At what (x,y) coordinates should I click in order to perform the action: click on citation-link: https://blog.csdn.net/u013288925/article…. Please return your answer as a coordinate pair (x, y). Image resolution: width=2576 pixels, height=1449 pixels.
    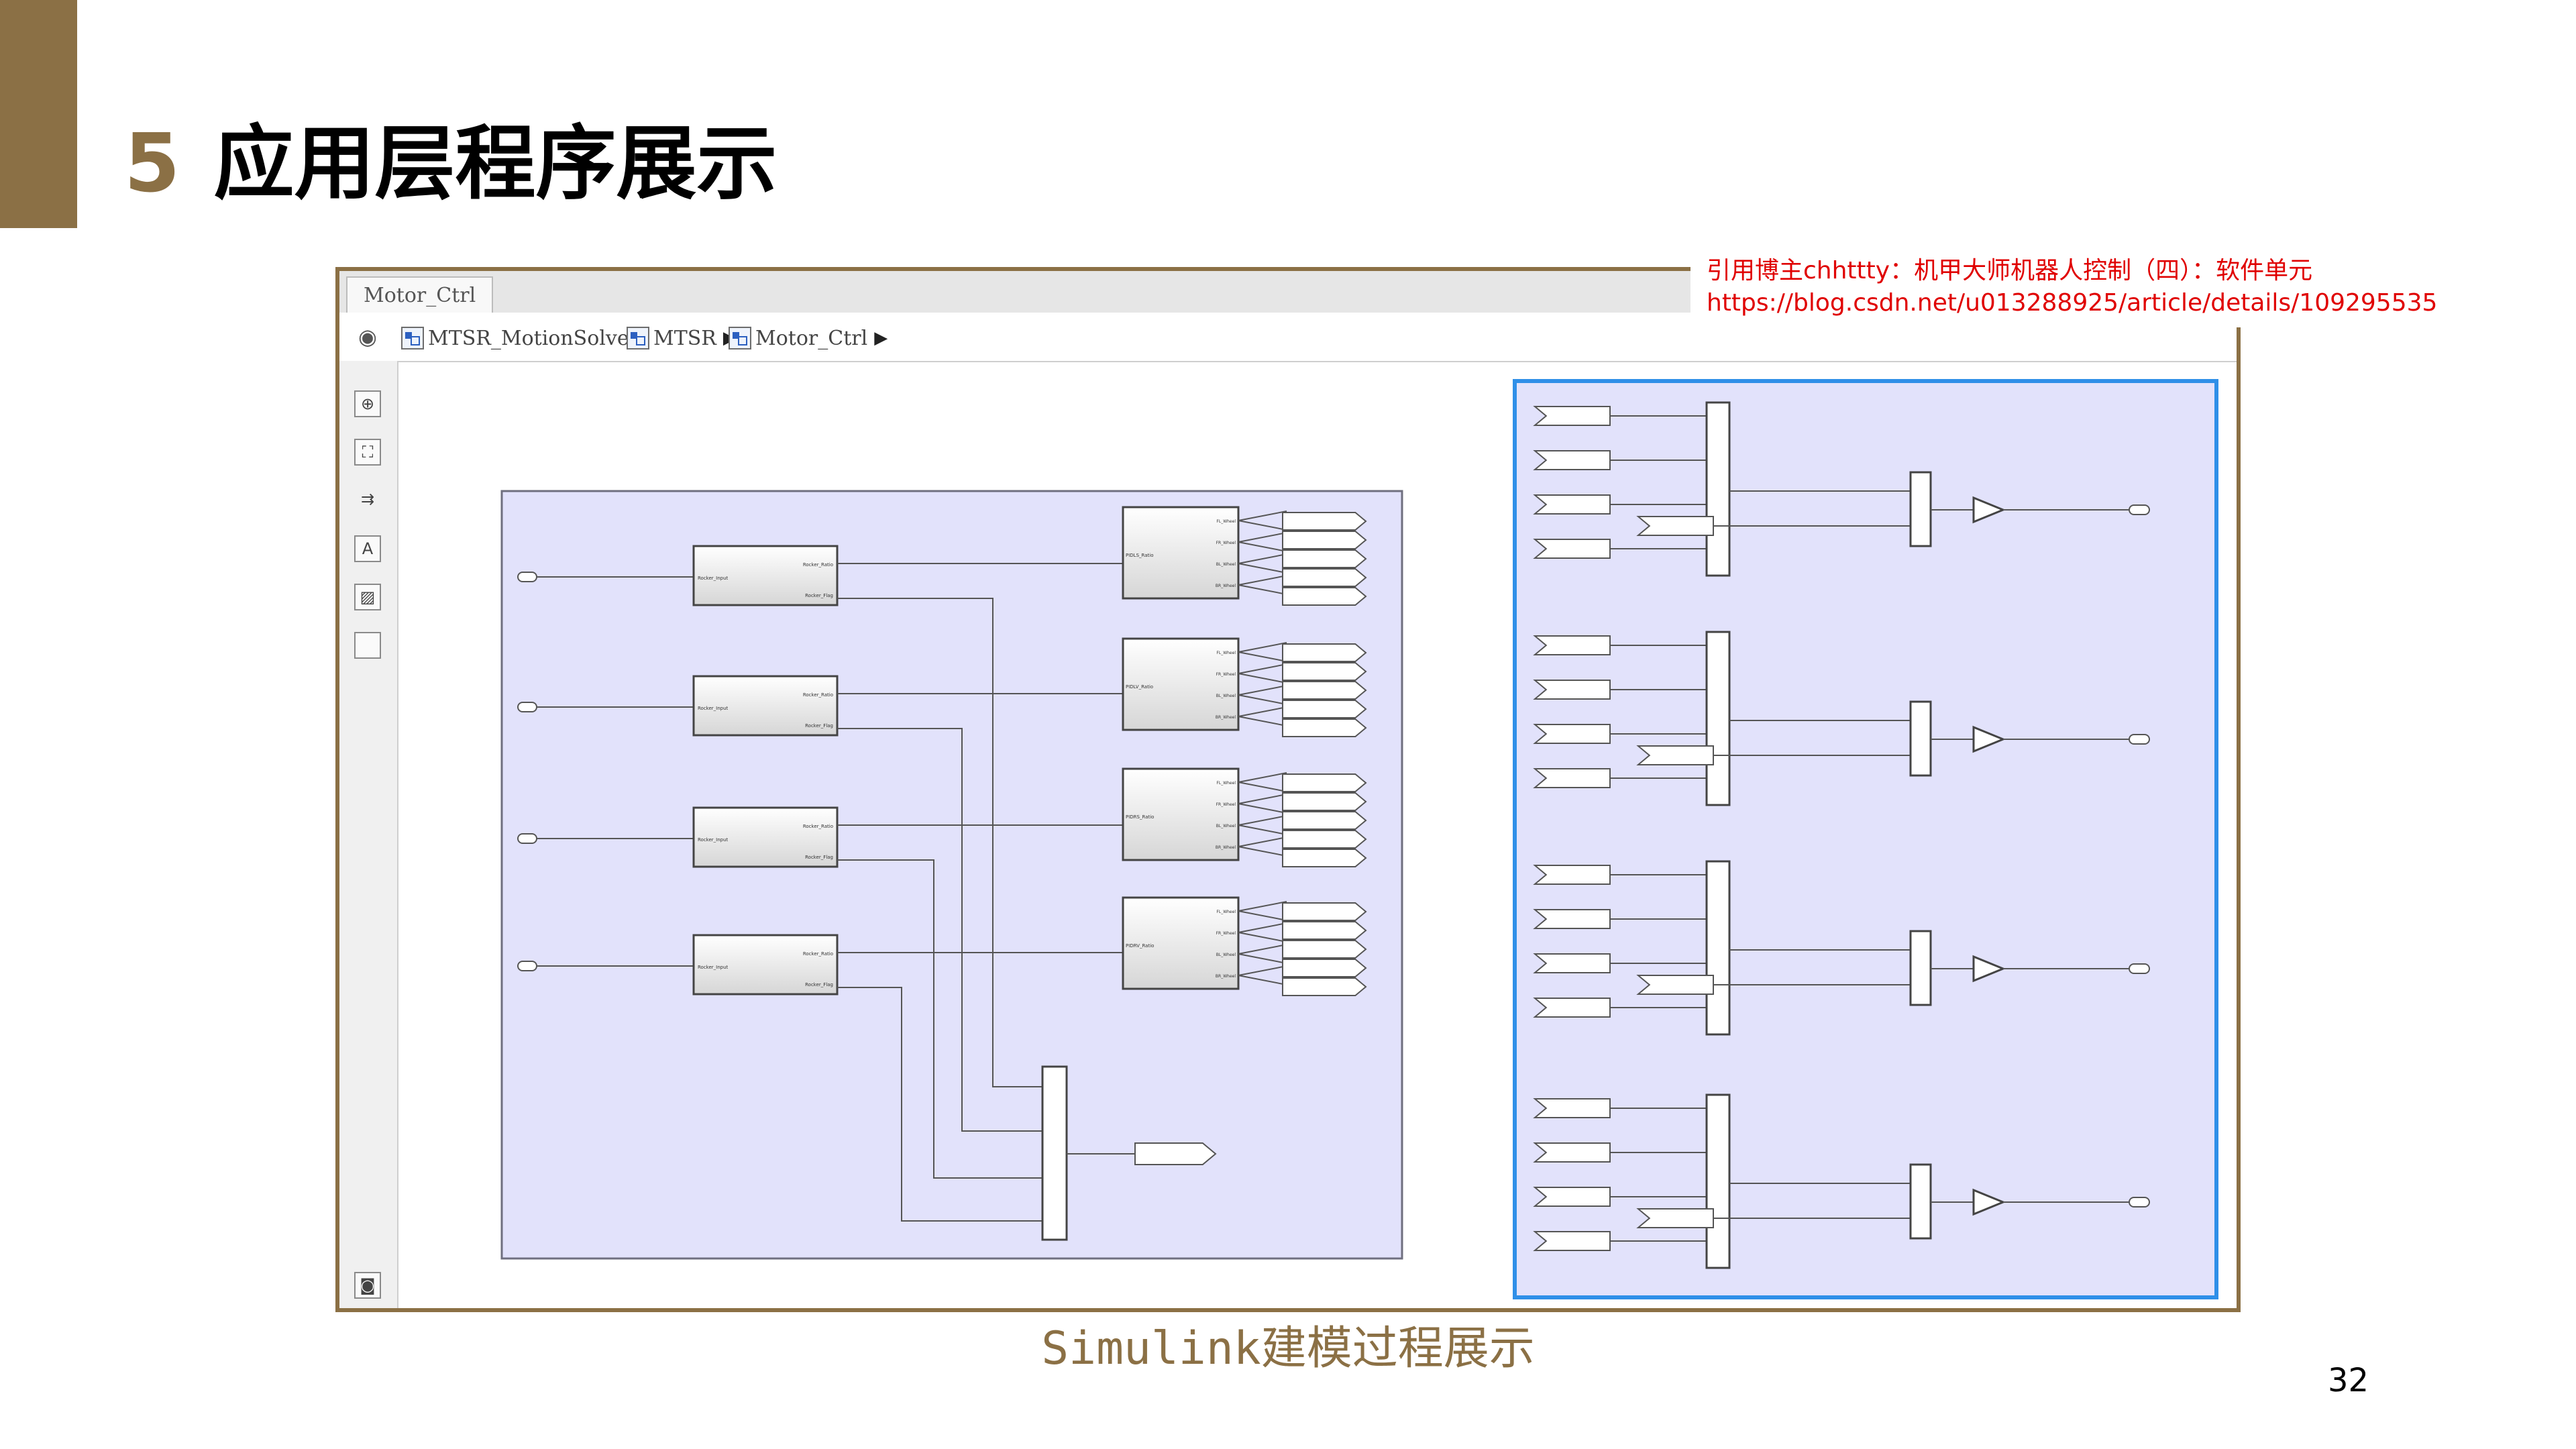
    Looking at the image, I should click on (2072, 303).